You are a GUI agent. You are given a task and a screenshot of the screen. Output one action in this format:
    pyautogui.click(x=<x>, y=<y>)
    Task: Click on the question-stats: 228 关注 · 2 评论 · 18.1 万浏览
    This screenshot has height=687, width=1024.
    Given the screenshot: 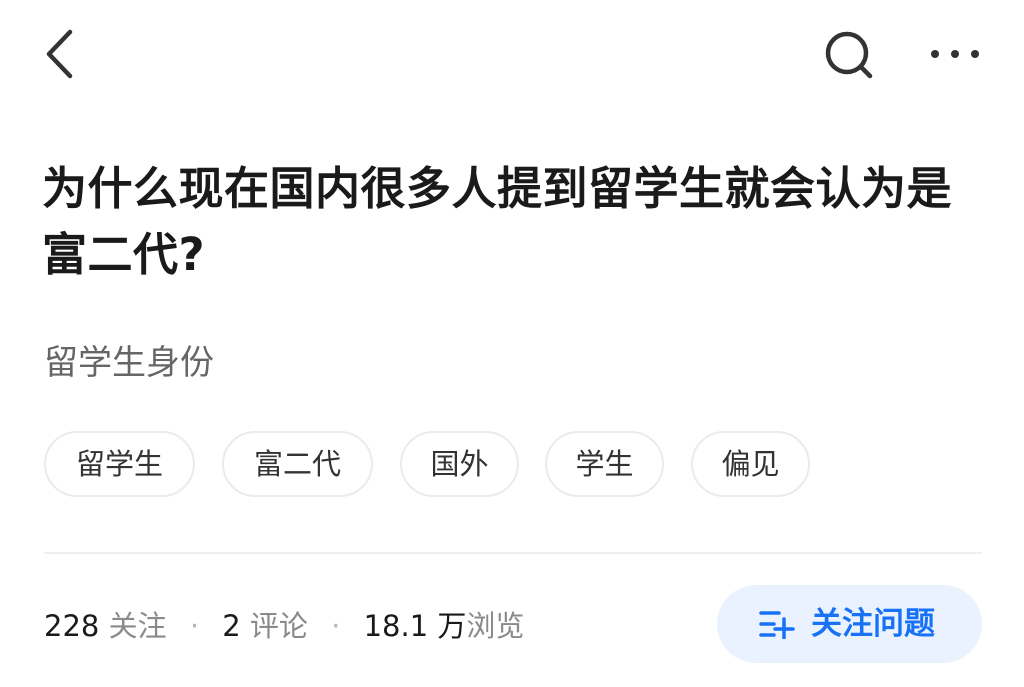 What is the action you would take?
    pyautogui.click(x=284, y=626)
    